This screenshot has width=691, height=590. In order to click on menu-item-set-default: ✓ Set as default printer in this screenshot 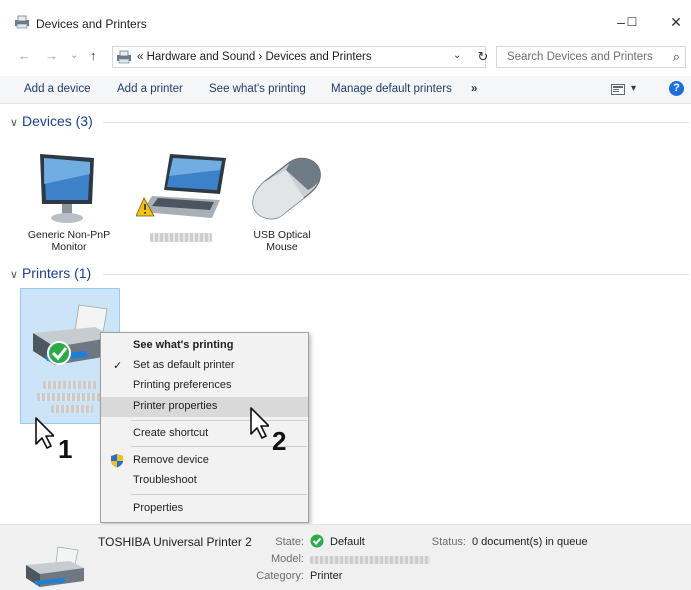, I will do `click(204, 366)`.